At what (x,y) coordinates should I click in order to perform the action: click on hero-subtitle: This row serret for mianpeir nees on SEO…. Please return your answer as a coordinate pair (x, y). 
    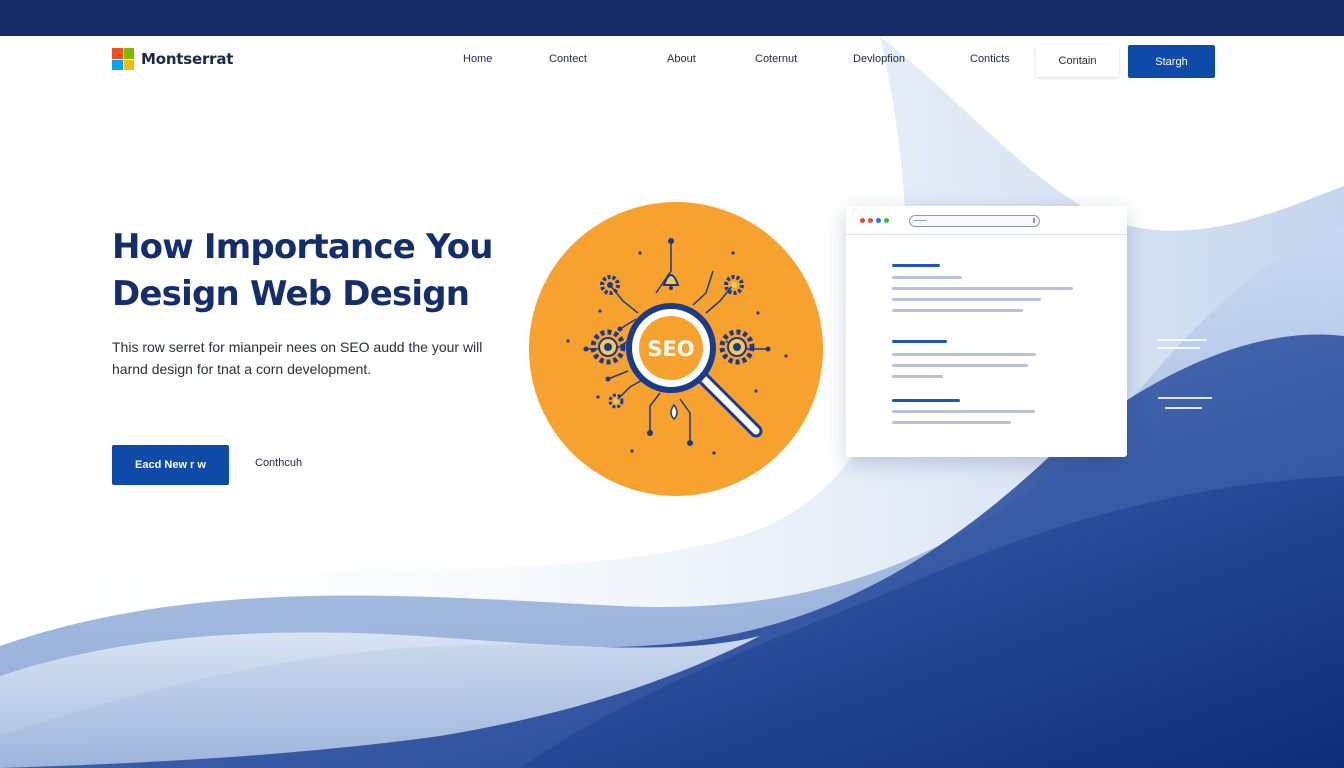
    Looking at the image, I should click on (302, 358).